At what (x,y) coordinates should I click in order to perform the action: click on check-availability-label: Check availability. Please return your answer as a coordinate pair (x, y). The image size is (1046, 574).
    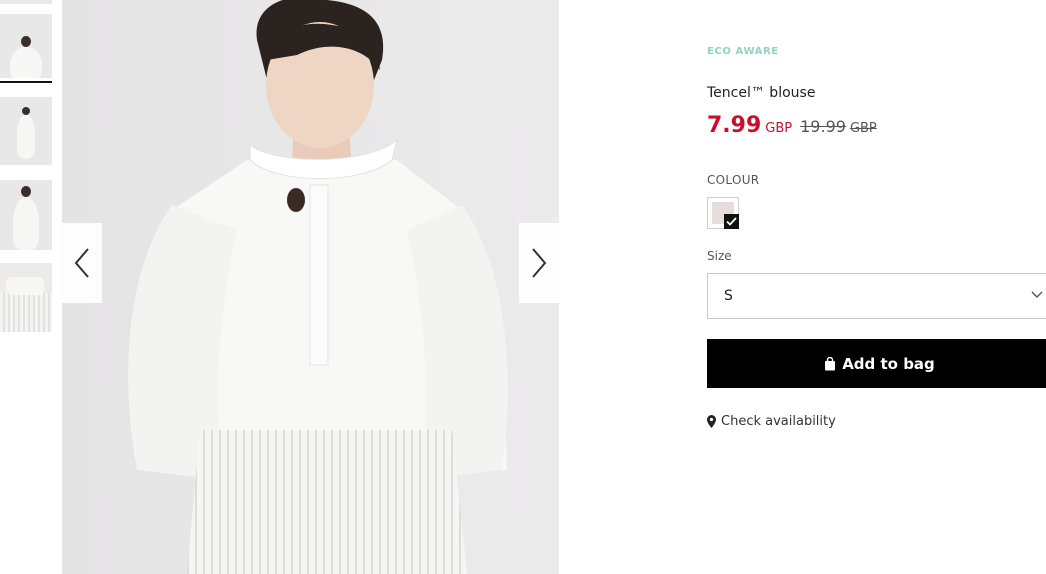
    Looking at the image, I should click on (778, 421).